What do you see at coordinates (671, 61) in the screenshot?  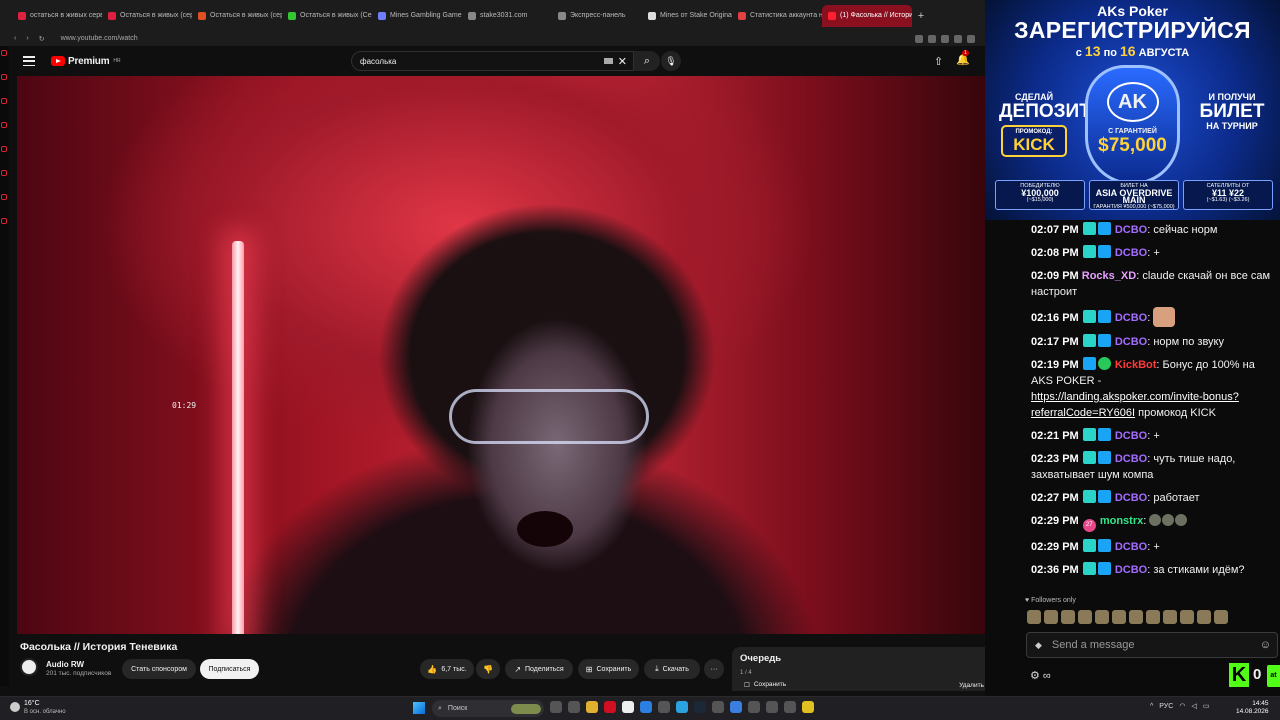 I see `voice-search-button: 🎙` at bounding box center [671, 61].